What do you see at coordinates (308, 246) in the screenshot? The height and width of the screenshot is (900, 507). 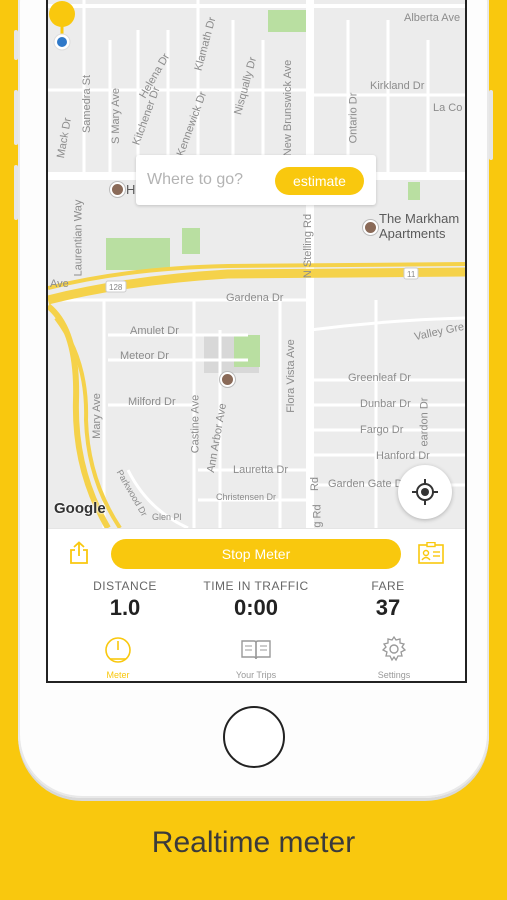 I see `street-label: N Stelling Rd` at bounding box center [308, 246].